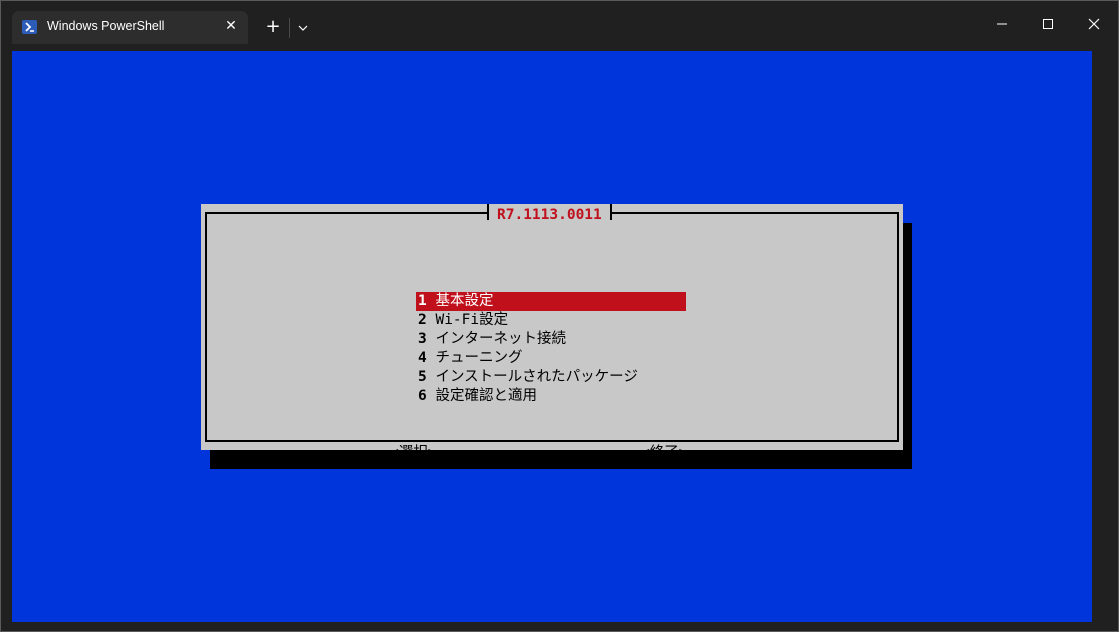  I want to click on close-tab-icon: ✕, so click(231, 26).